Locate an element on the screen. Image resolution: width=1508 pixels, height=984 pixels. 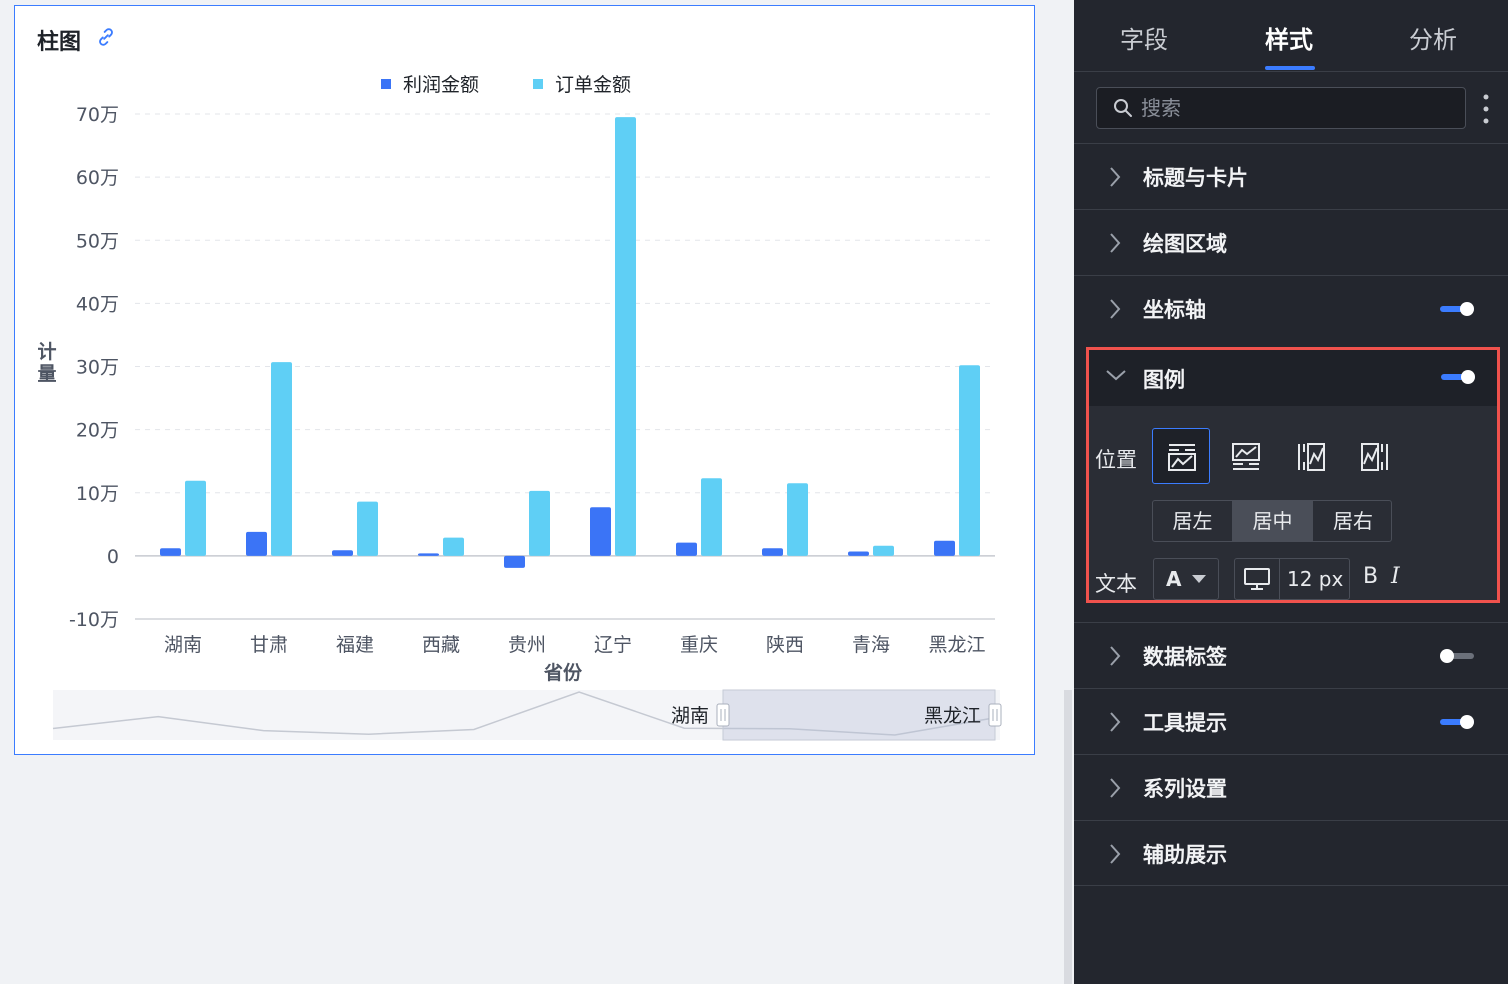
y-axis-label: 计 is located at coordinates (46, 352).